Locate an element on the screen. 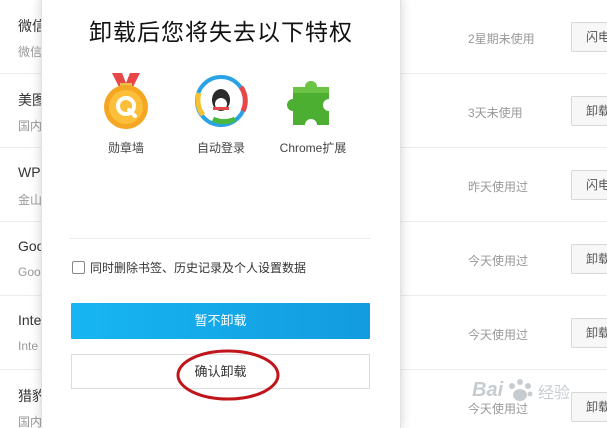 The height and width of the screenshot is (428, 607). app-name: 微信 is located at coordinates (30, 26).